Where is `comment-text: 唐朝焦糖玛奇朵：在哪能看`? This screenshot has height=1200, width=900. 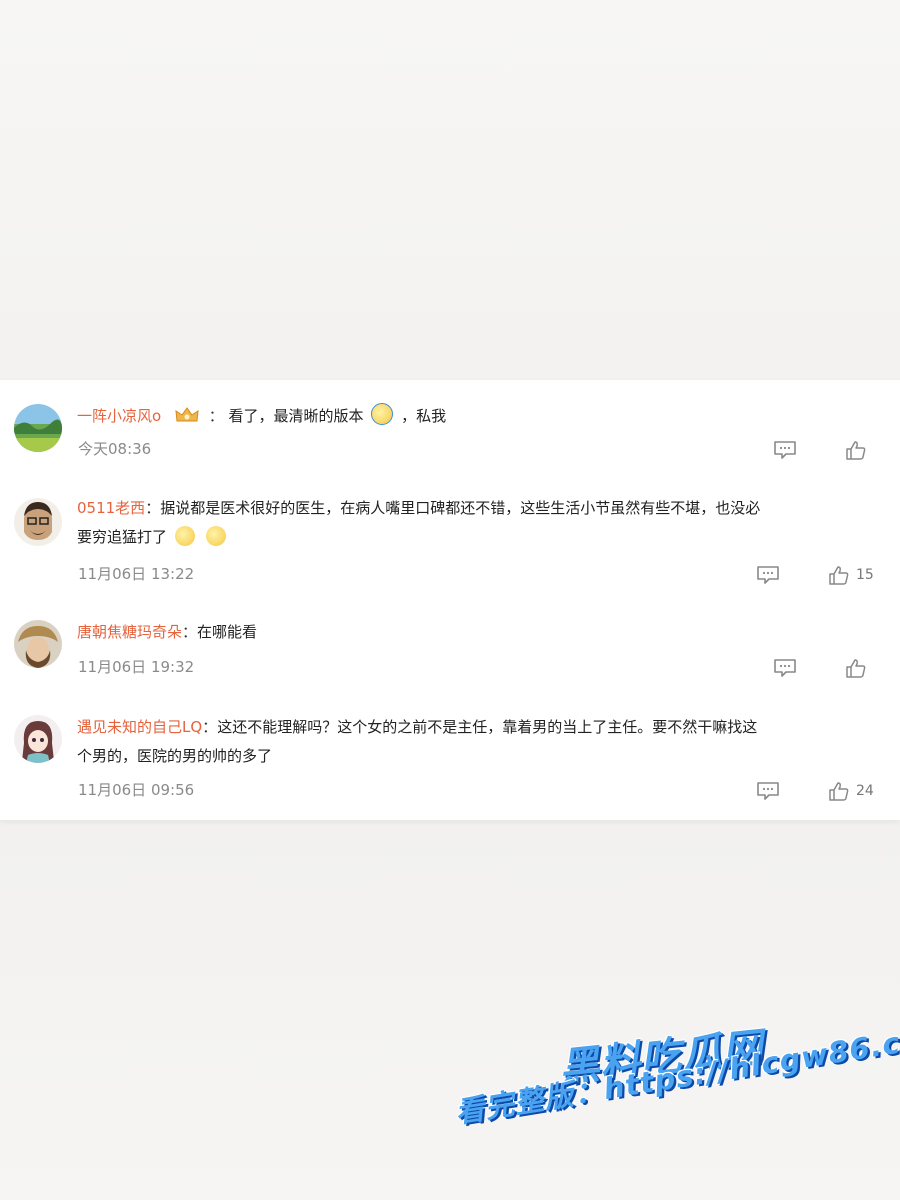
comment-text: 唐朝焦糖玛奇朵：在哪能看 is located at coordinates (475, 632).